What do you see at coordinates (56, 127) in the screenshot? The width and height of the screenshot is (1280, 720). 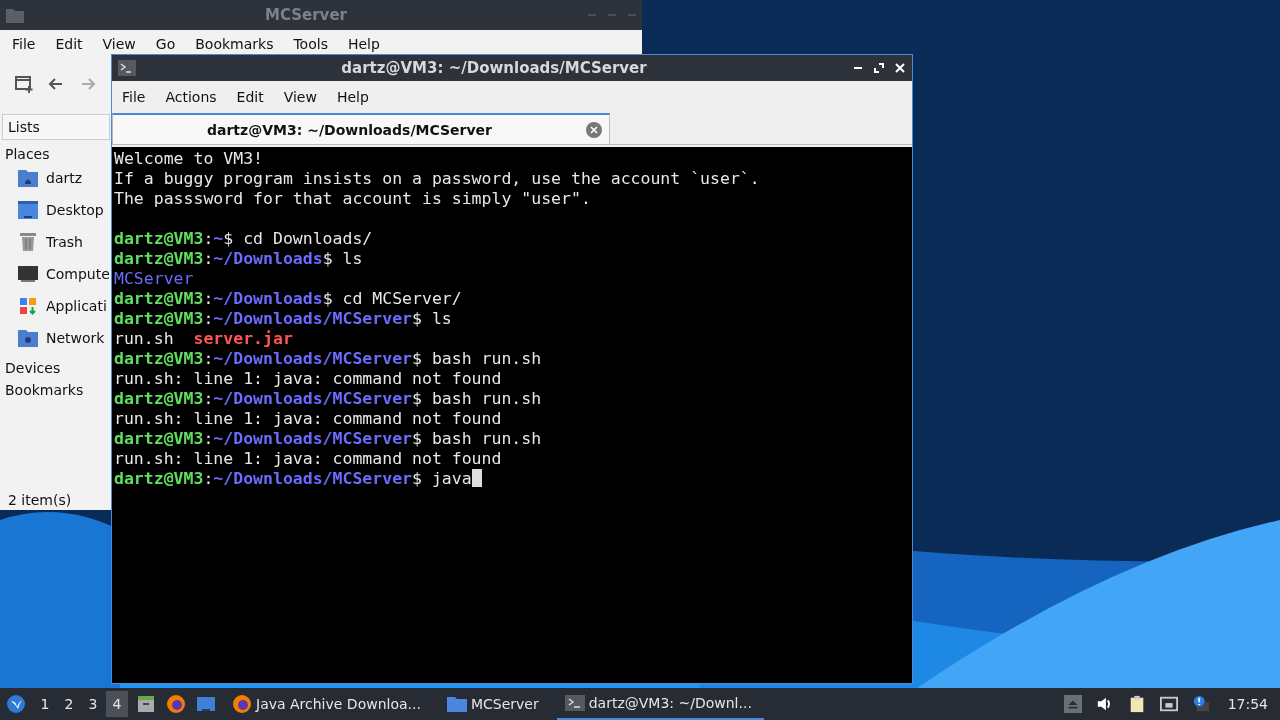 I see `side-pane-dropdown: Lists` at bounding box center [56, 127].